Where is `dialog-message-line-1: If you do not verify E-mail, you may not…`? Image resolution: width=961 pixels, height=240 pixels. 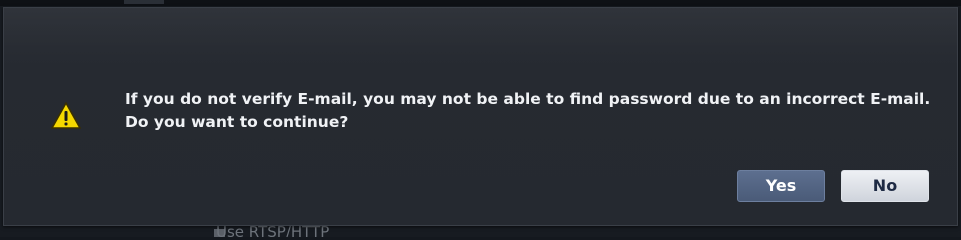
dialog-message-line-1: If you do not verify E-mail, you may not… is located at coordinates (528, 99).